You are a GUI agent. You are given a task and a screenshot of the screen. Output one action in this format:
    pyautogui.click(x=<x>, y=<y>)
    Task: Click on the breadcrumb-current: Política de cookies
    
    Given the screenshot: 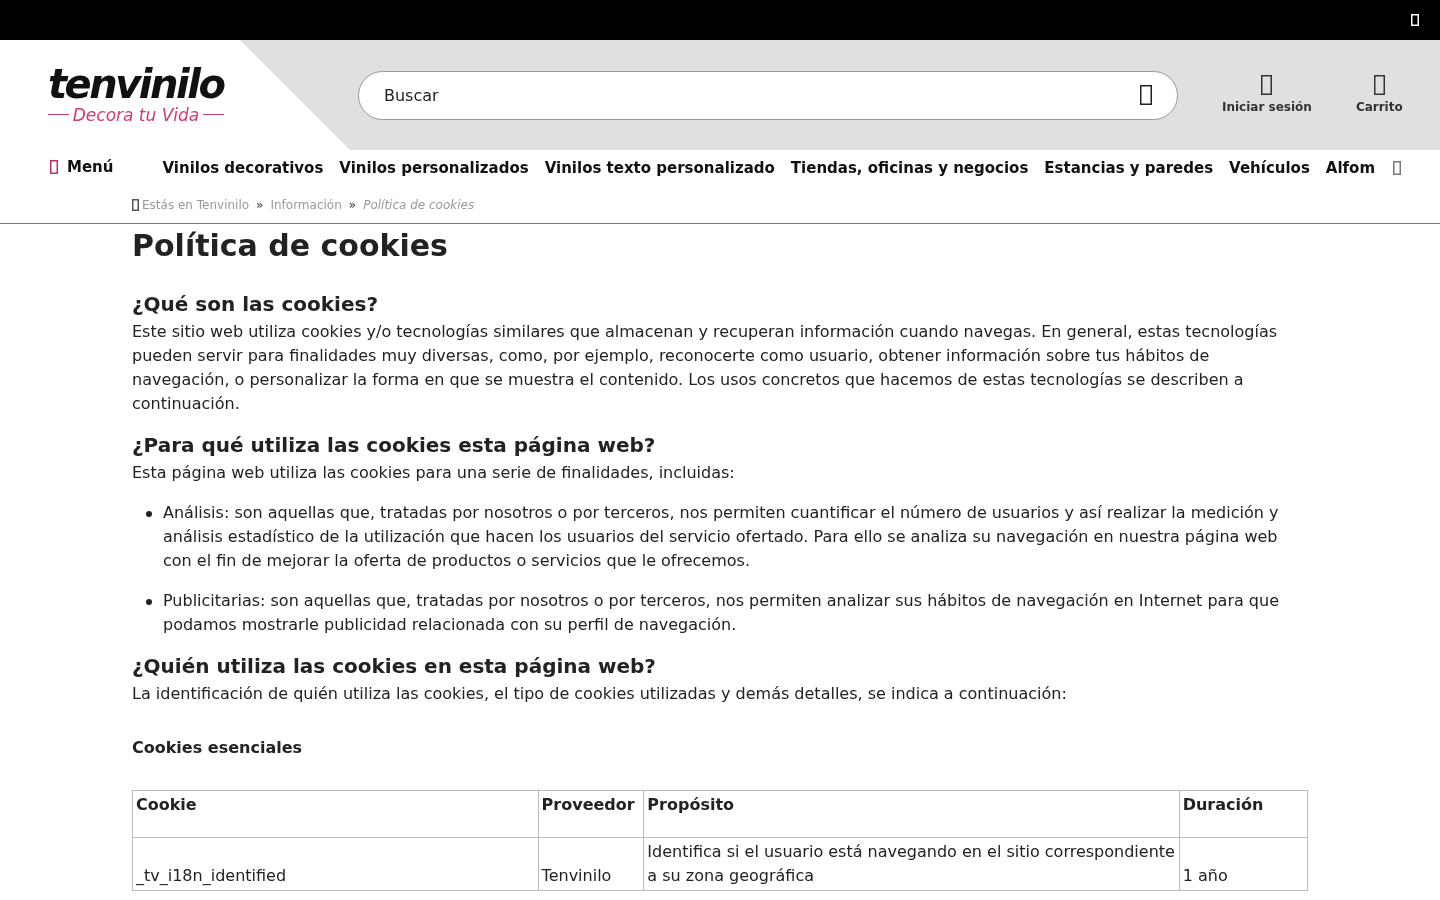 What is the action you would take?
    pyautogui.click(x=419, y=204)
    